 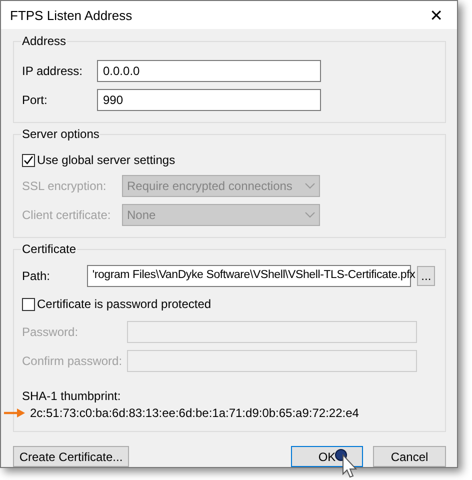 What do you see at coordinates (44, 41) in the screenshot?
I see `group-title: Address` at bounding box center [44, 41].